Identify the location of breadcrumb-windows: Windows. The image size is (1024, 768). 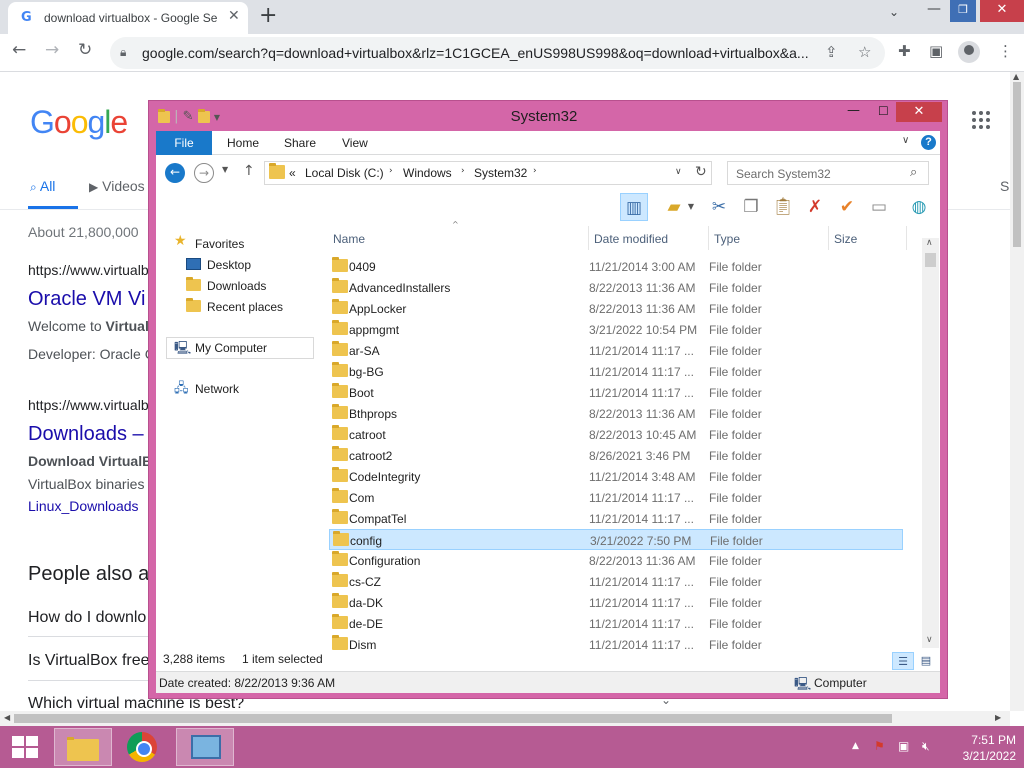
(427, 173).